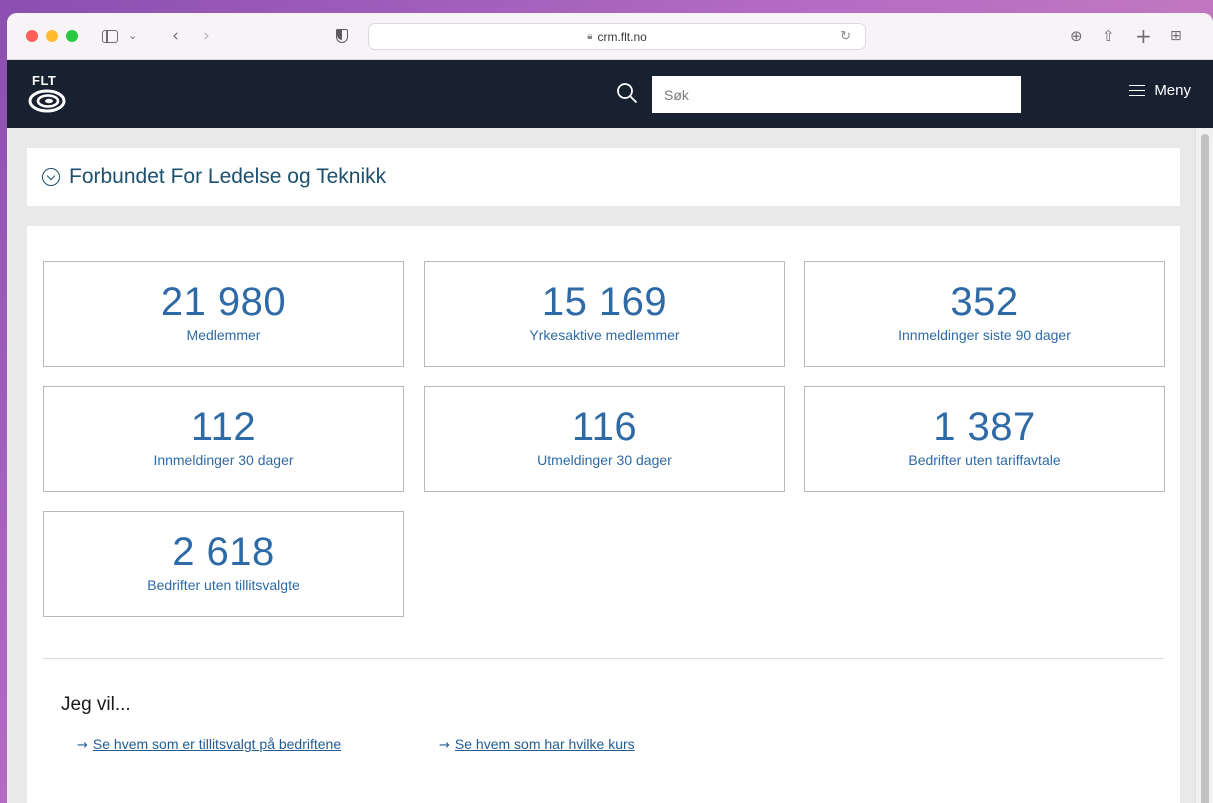 This screenshot has width=1213, height=803. Describe the element at coordinates (604, 302) in the screenshot. I see `stat-value: 15 169` at that location.